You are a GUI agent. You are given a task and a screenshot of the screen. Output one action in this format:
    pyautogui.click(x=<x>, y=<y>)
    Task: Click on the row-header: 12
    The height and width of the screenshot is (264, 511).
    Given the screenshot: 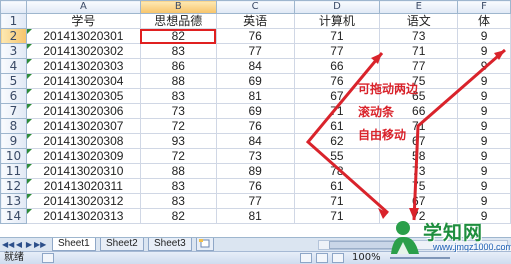 What is the action you would take?
    pyautogui.click(x=13, y=186)
    